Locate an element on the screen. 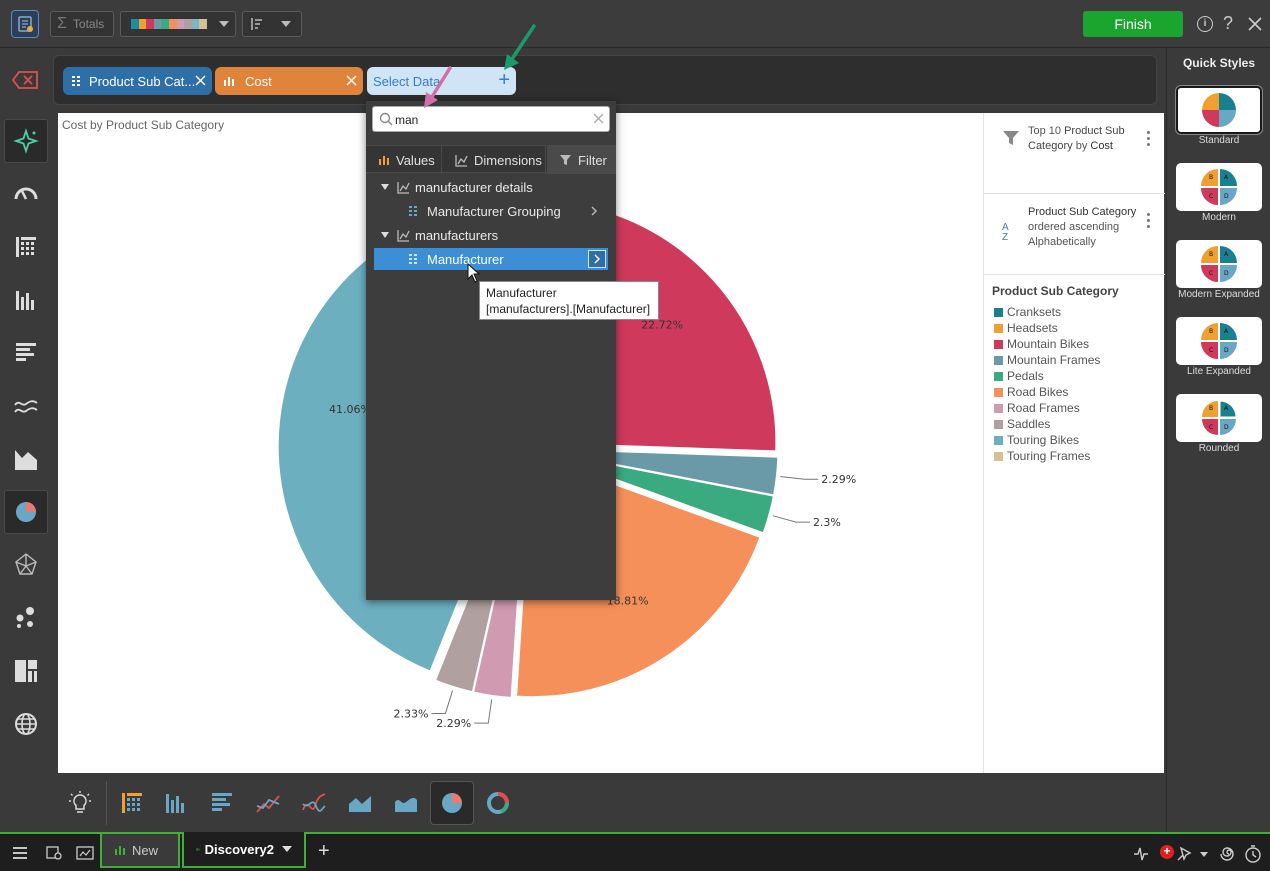  legend-item: Road Frames is located at coordinates (1037, 408).